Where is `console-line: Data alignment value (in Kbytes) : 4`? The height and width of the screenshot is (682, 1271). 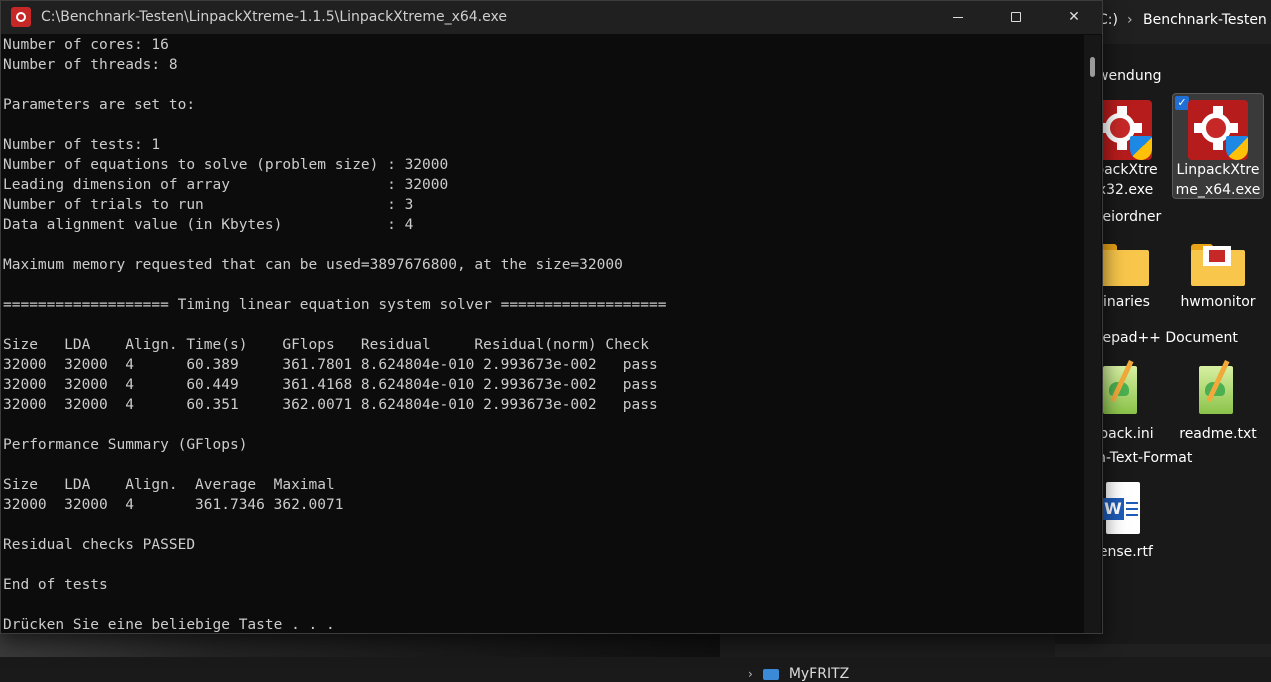
console-line: Data alignment value (in Kbytes) : 4 is located at coordinates (208, 225).